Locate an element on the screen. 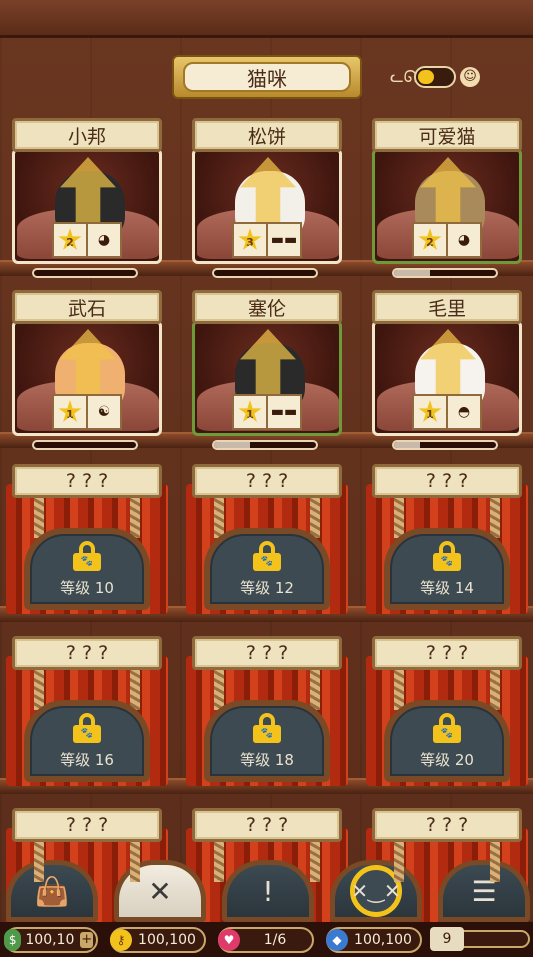 Image resolution: width=533 pixels, height=957 pixels. cat-slot: 武石 1 ☯ is located at coordinates (87, 371).